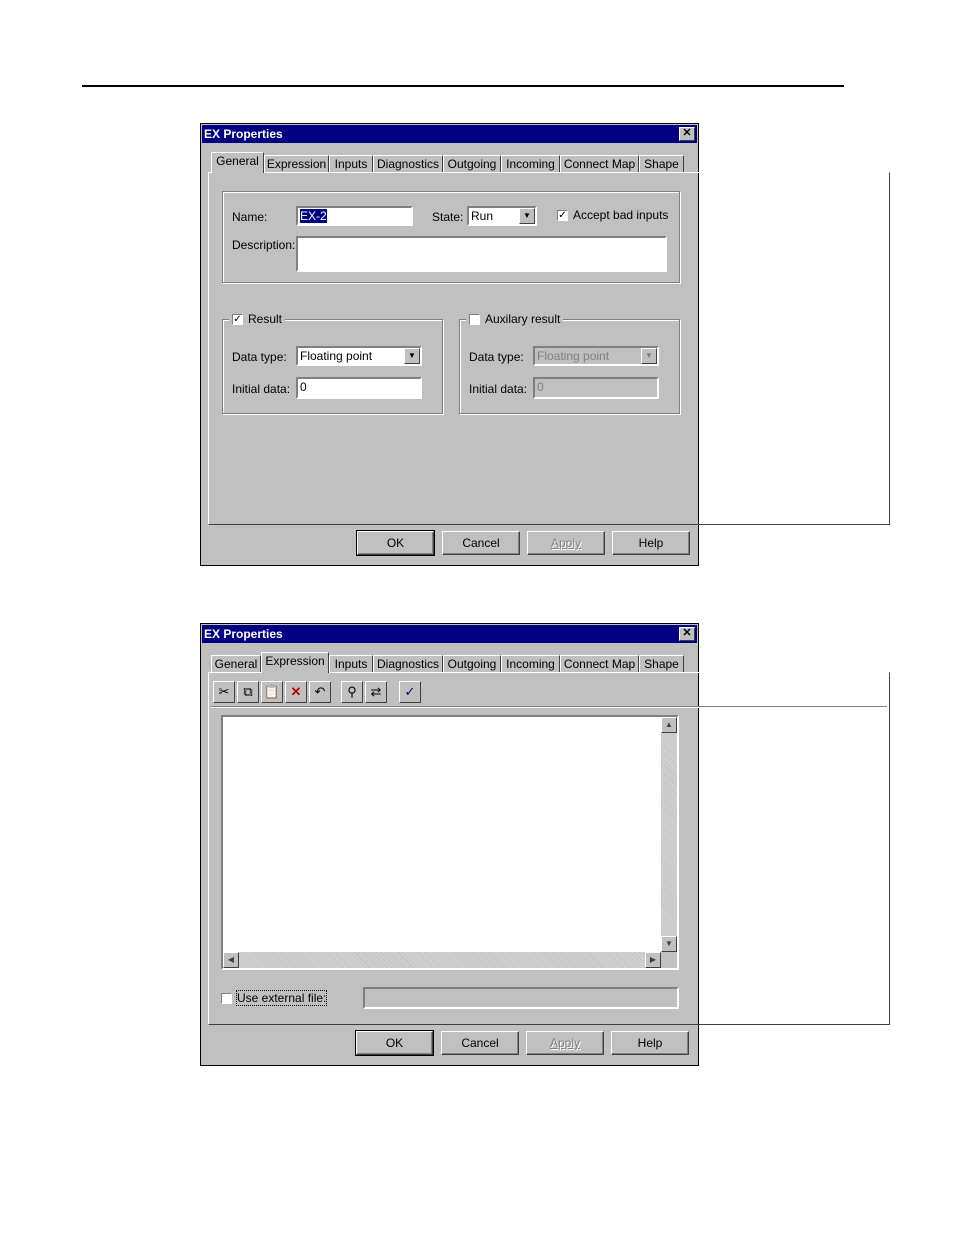  I want to click on scrollbar-corner, so click(669, 960).